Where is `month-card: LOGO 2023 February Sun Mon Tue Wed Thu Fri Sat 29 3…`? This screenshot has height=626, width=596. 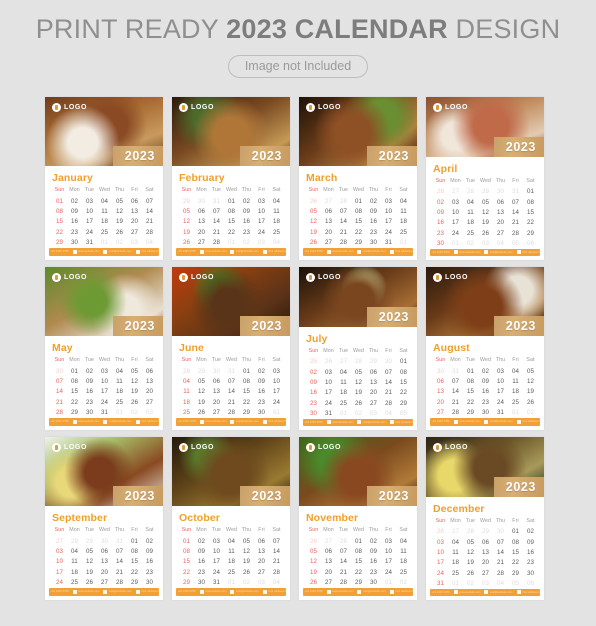 month-card: LOGO 2023 February Sun Mon Tue Wed Thu Fri Sat 29 3… is located at coordinates (231, 178).